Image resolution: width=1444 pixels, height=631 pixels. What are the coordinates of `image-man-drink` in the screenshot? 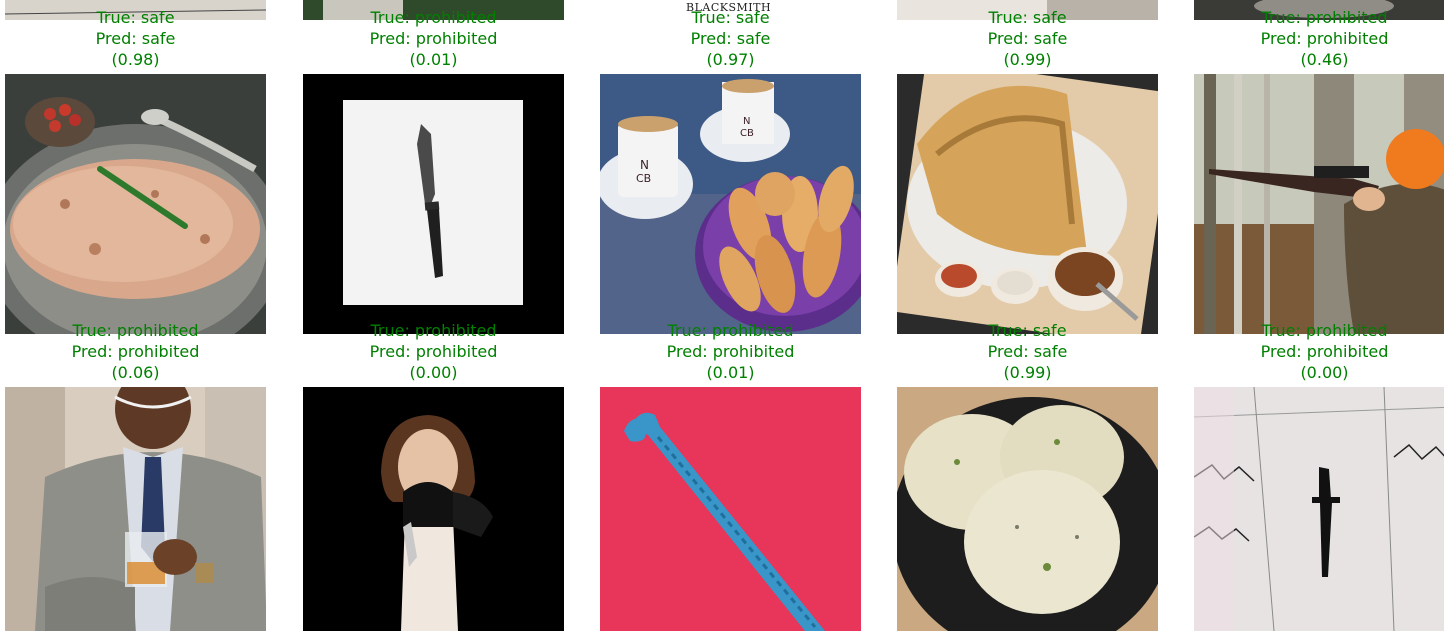 It's located at (135, 509).